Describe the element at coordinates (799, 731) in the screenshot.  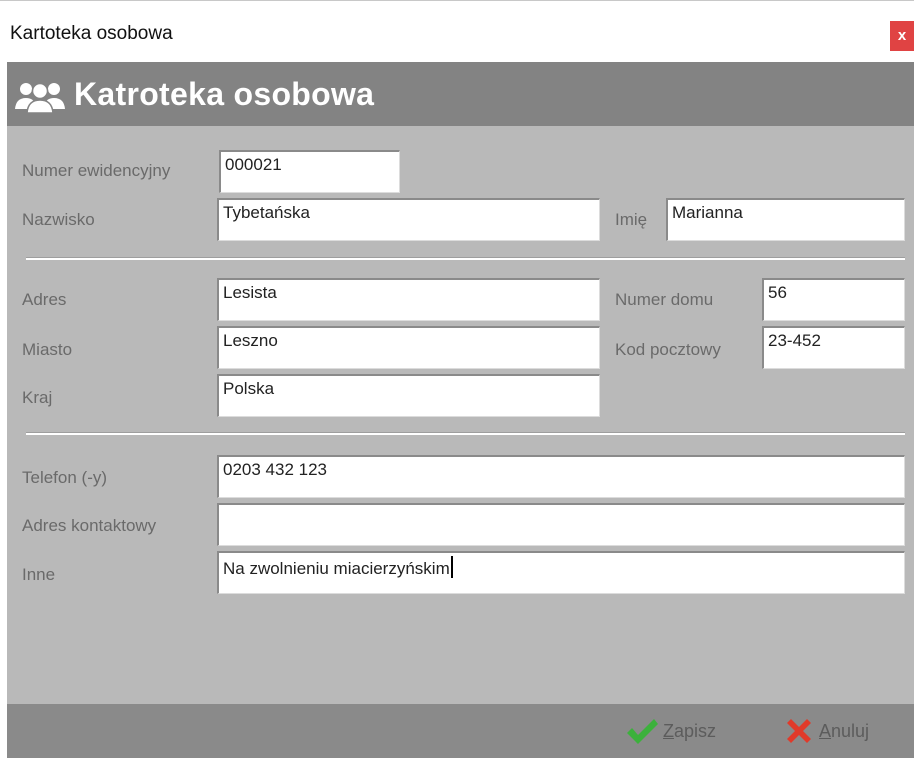
I see `cancel-x-icon` at that location.